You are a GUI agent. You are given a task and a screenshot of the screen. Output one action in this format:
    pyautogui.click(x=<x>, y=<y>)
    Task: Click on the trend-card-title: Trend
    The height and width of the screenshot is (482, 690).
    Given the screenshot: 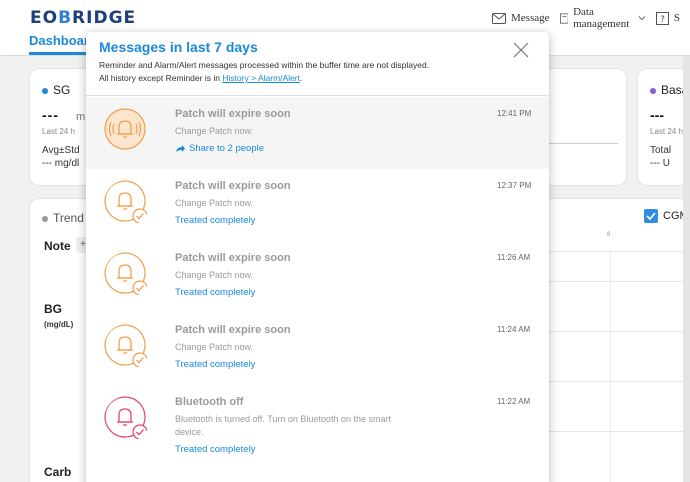 What is the action you would take?
    pyautogui.click(x=63, y=218)
    